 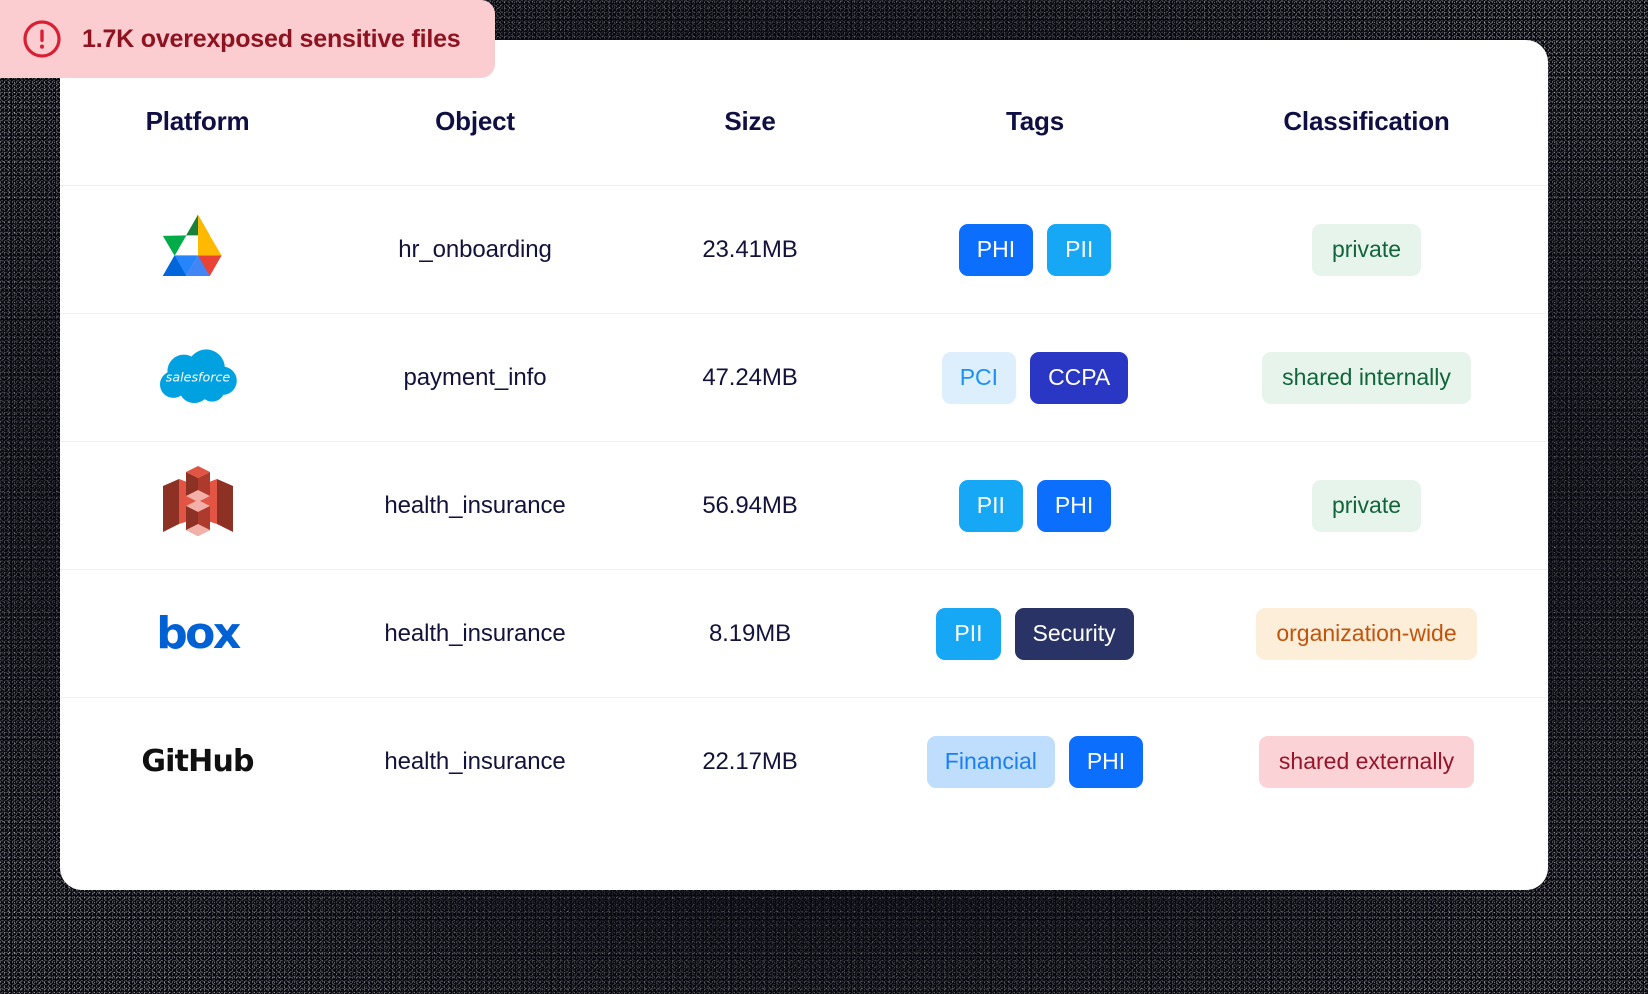 I want to click on cell-platform: box, so click(x=197, y=634).